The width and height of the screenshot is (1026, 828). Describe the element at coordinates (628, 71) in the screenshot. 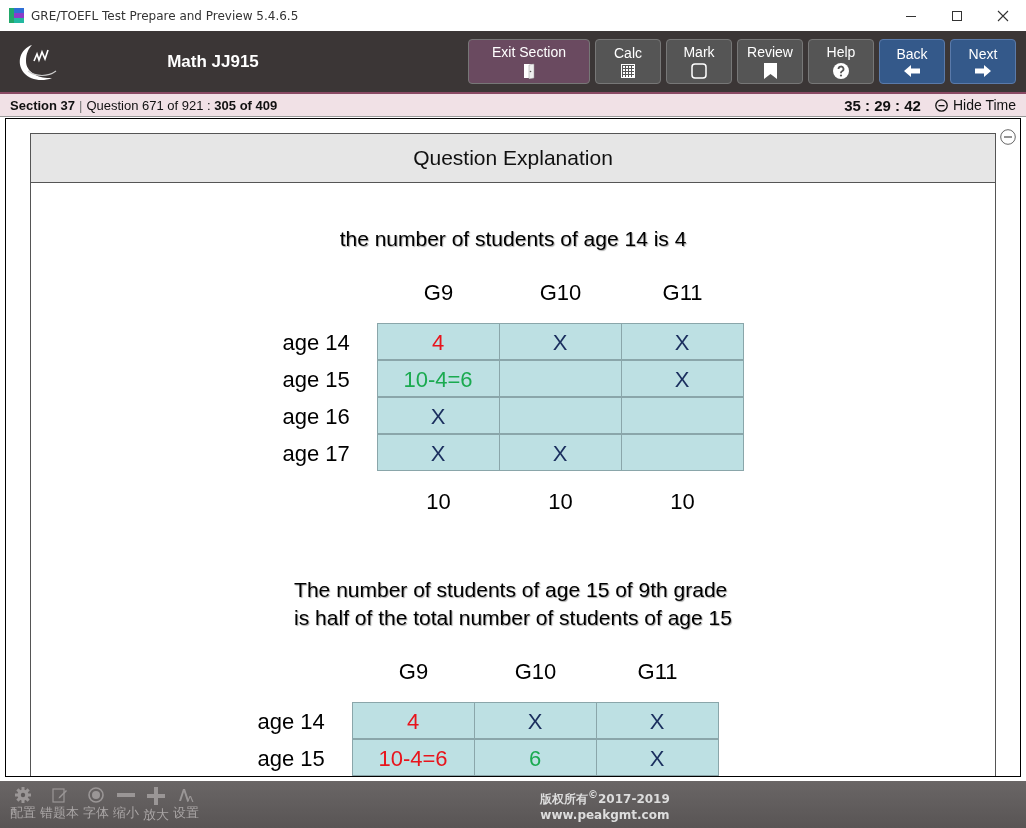

I see `calculator-icon` at that location.